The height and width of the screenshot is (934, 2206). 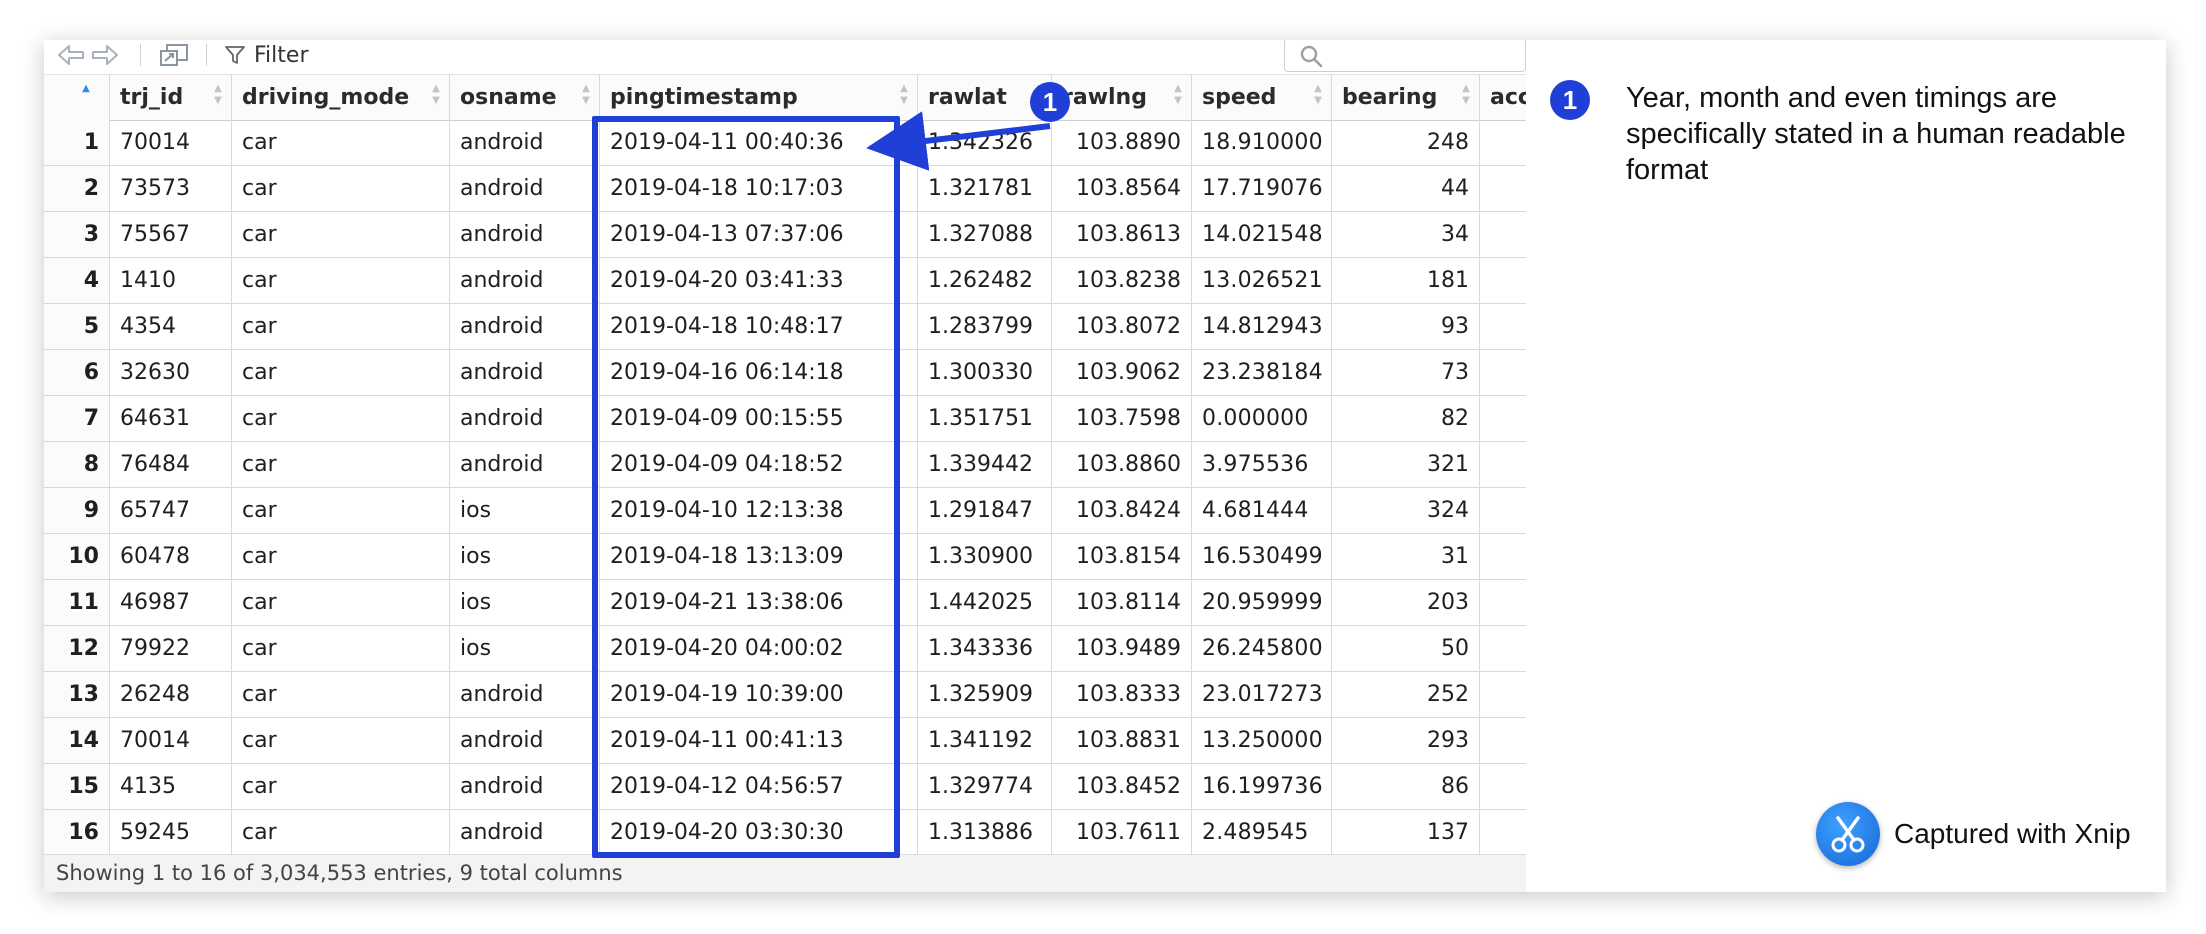 What do you see at coordinates (171, 189) in the screenshot?
I see `table-cell-trj_id: 73573` at bounding box center [171, 189].